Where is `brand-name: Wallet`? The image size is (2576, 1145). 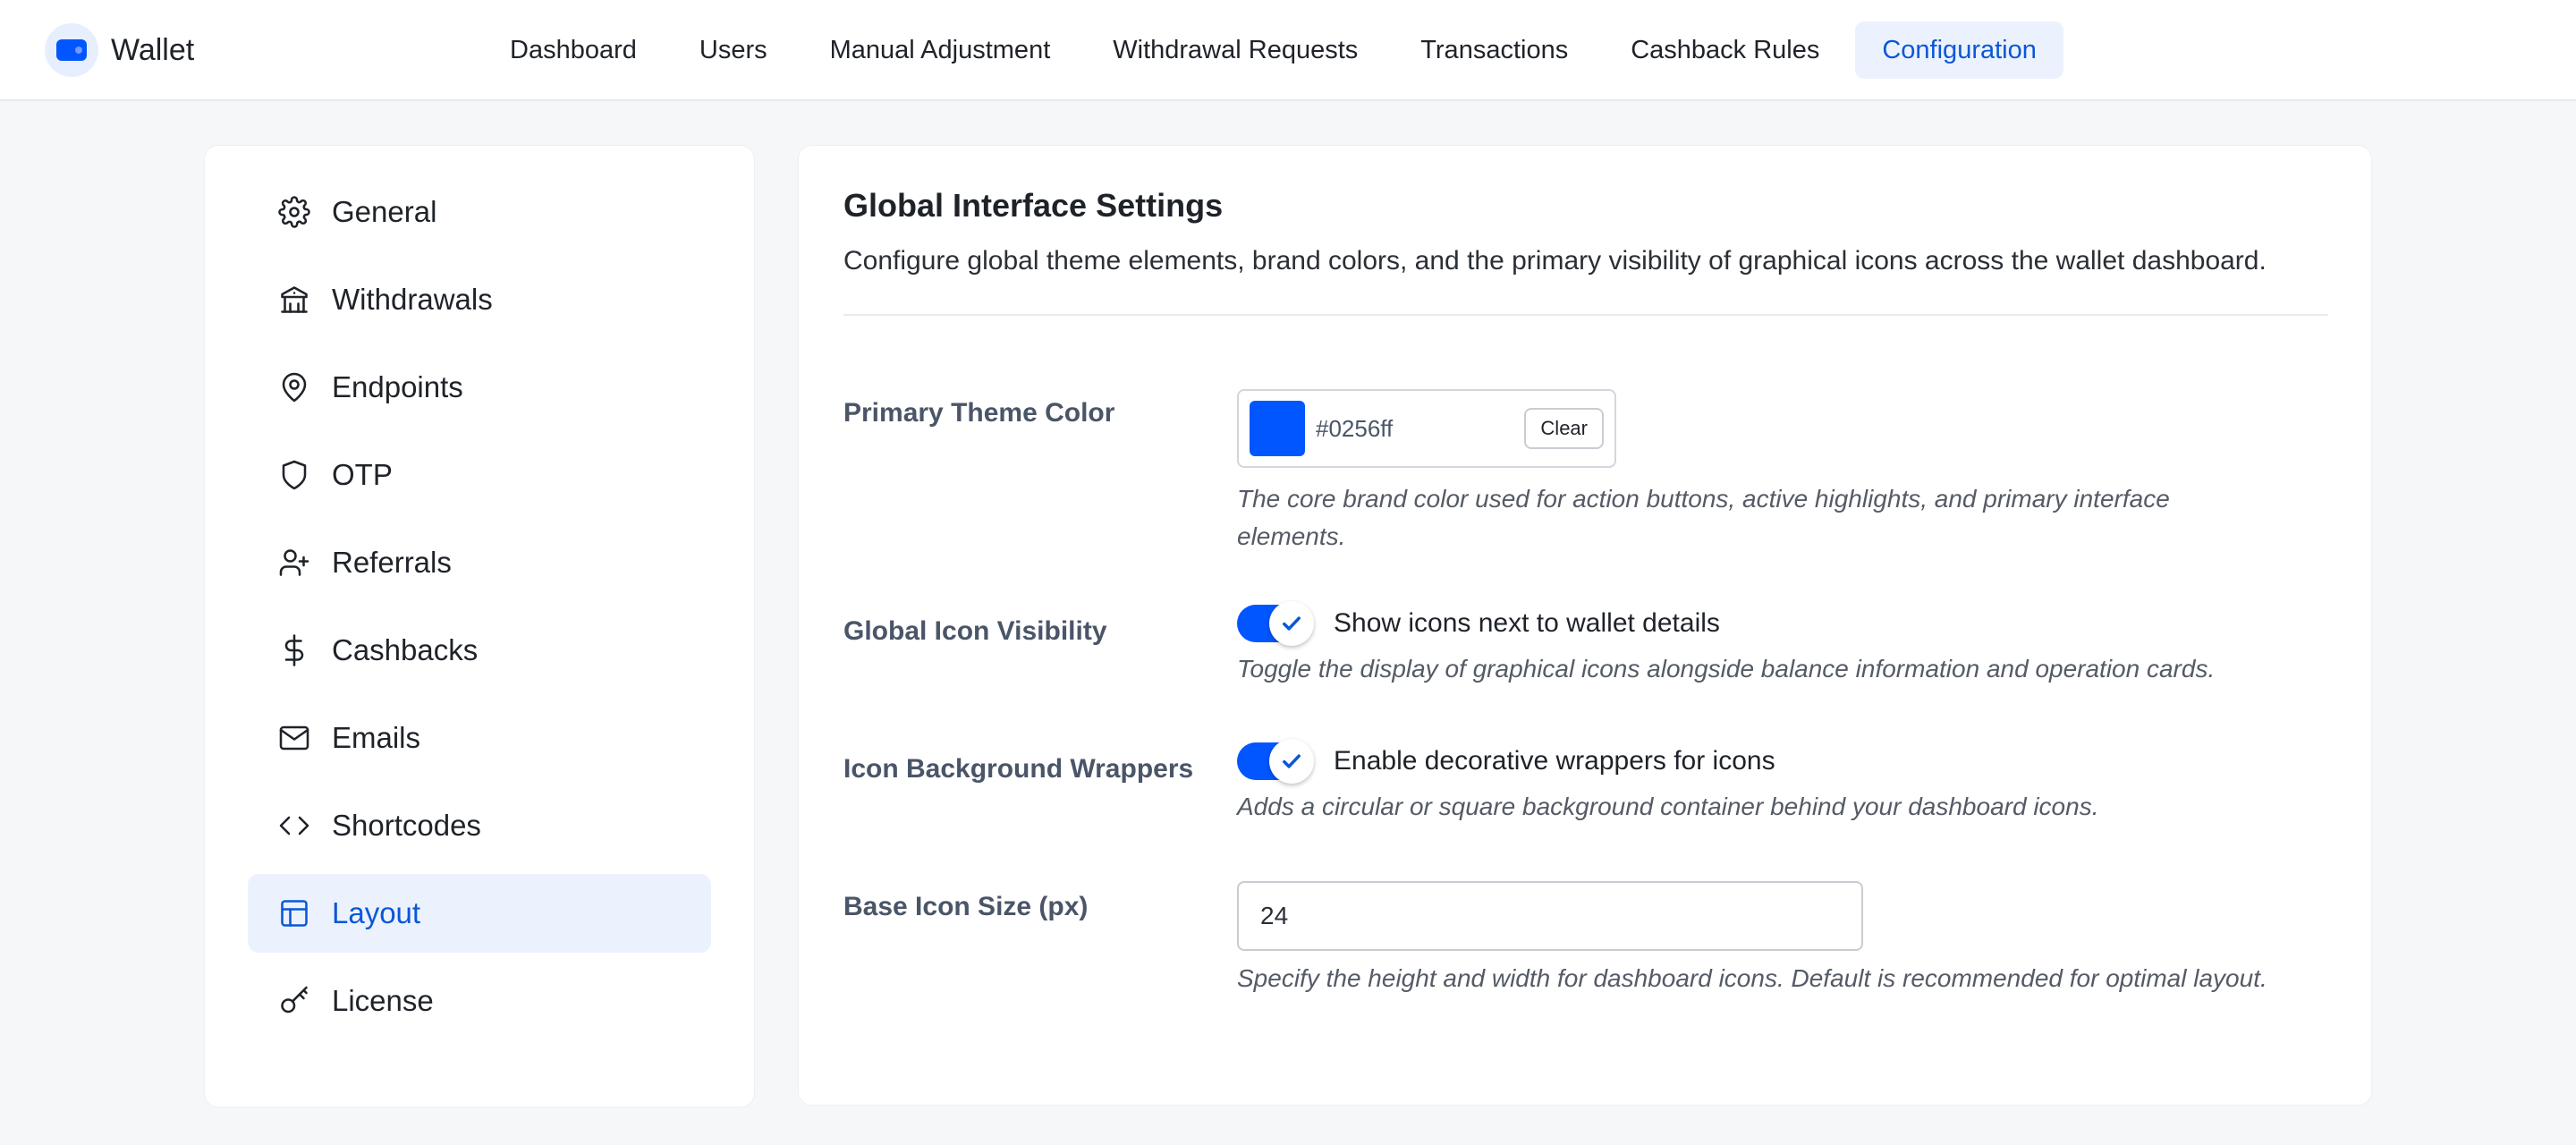
brand-name: Wallet is located at coordinates (153, 49).